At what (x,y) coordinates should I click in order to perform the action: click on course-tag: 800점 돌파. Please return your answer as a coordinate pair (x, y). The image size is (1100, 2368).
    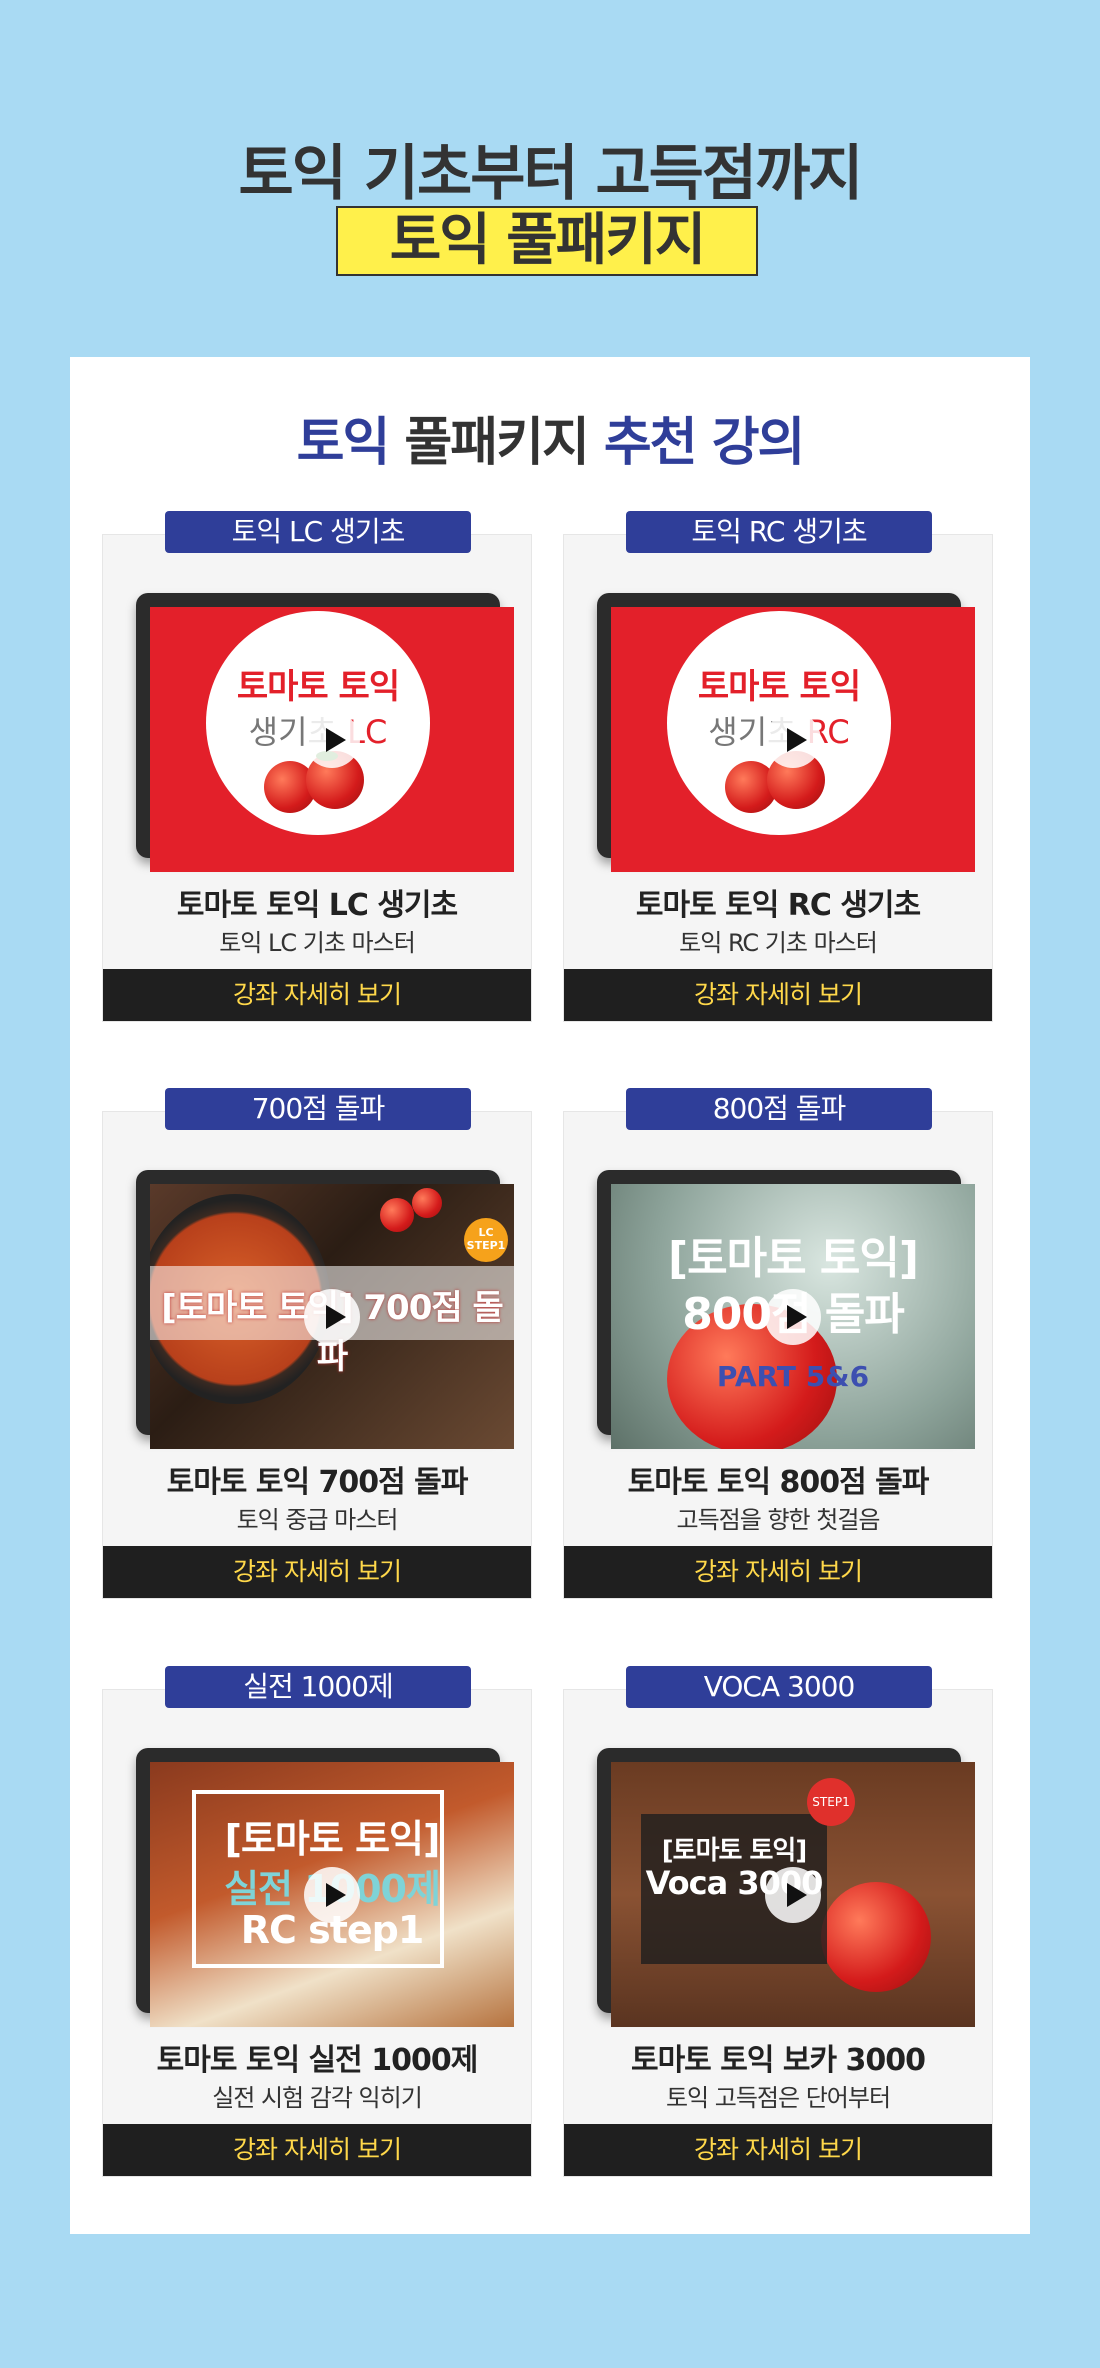
    Looking at the image, I should click on (779, 1109).